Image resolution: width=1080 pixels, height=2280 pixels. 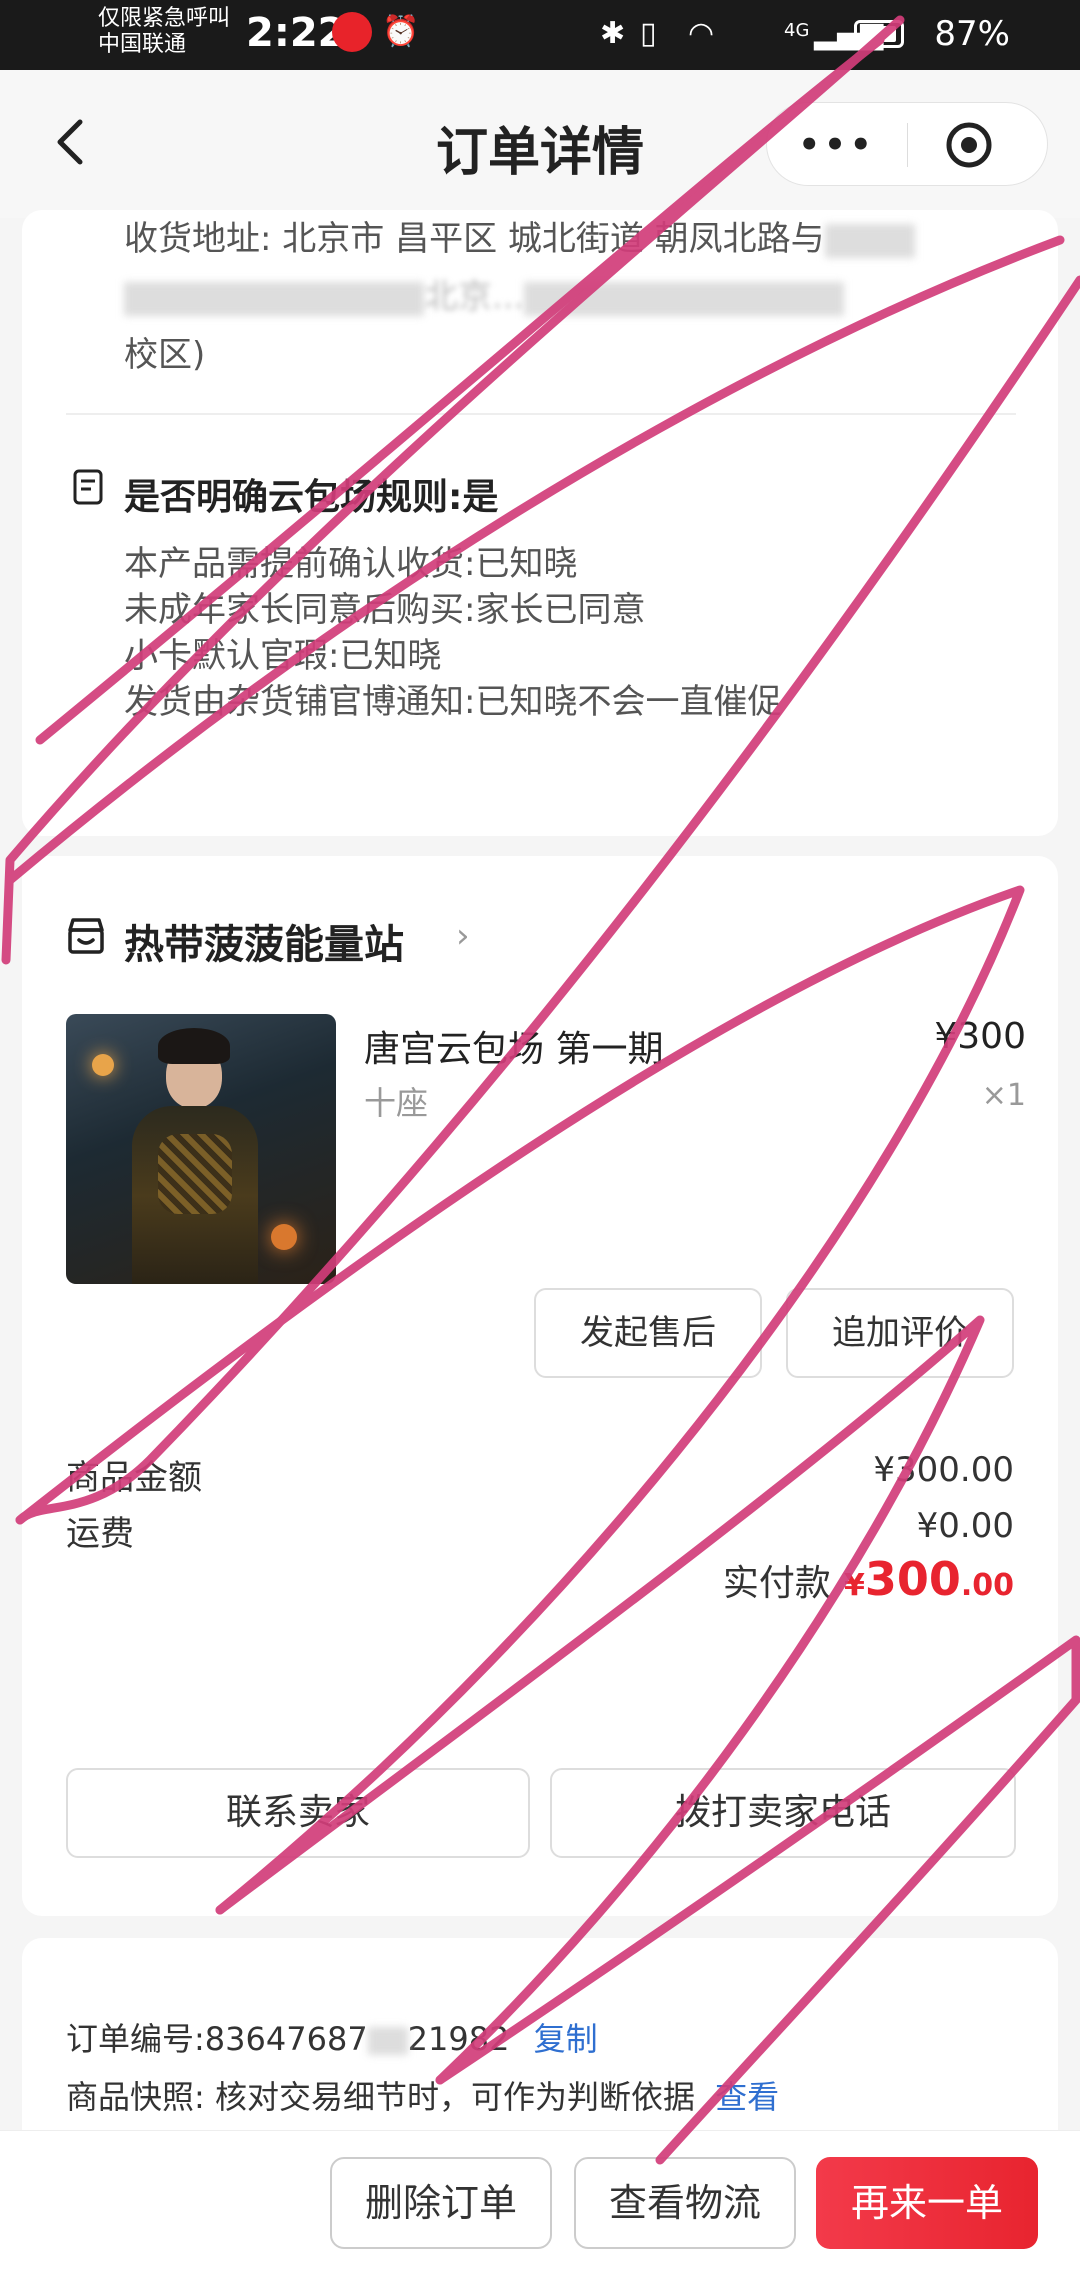 I want to click on product-quantity: ×1, so click(x=1003, y=1095).